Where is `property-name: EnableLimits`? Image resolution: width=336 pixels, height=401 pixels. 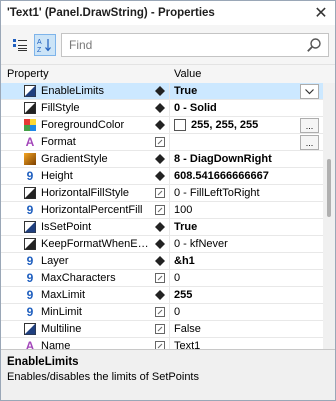 property-name: EnableLimits is located at coordinates (104, 91).